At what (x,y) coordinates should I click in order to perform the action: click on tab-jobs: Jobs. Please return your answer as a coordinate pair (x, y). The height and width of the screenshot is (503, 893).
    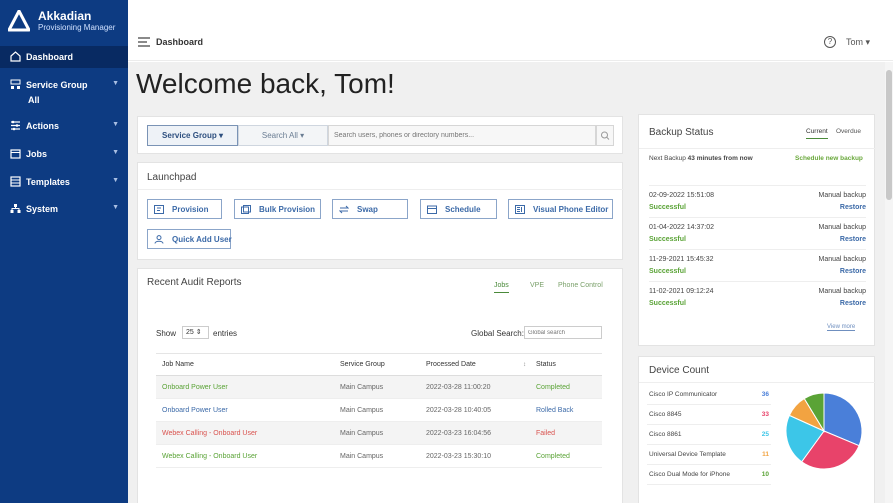
    Looking at the image, I should click on (501, 287).